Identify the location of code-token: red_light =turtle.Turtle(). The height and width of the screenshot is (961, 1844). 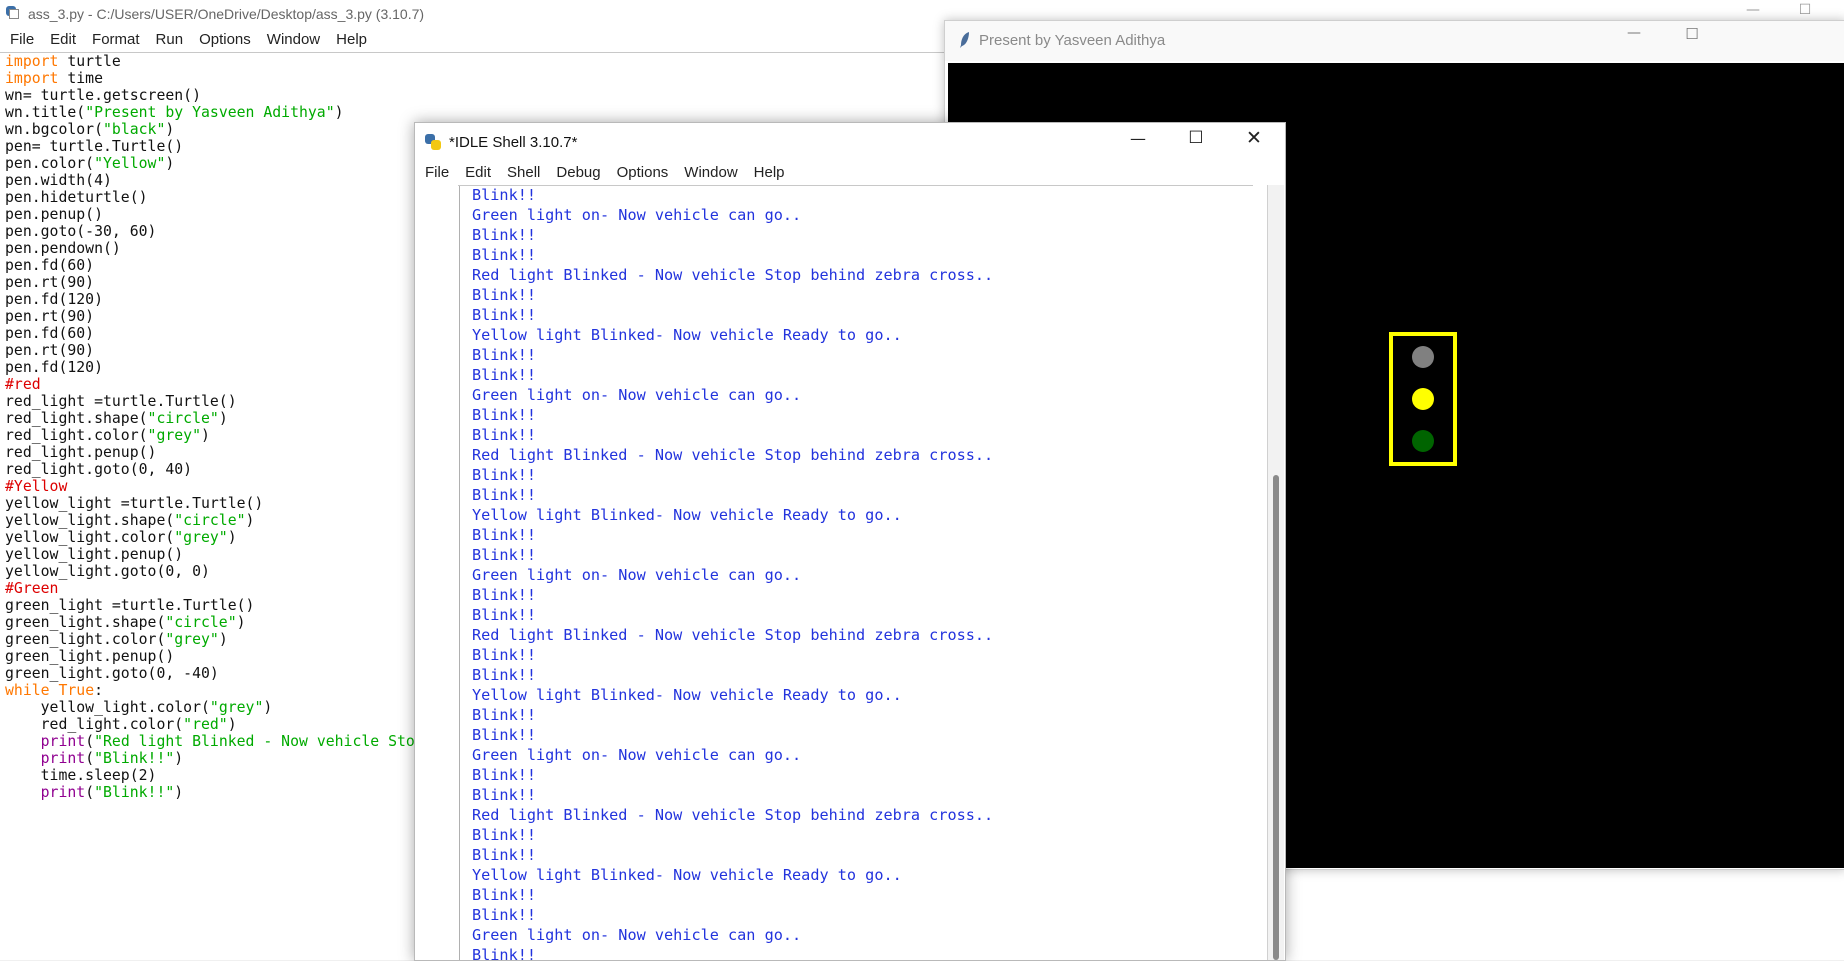
(121, 401).